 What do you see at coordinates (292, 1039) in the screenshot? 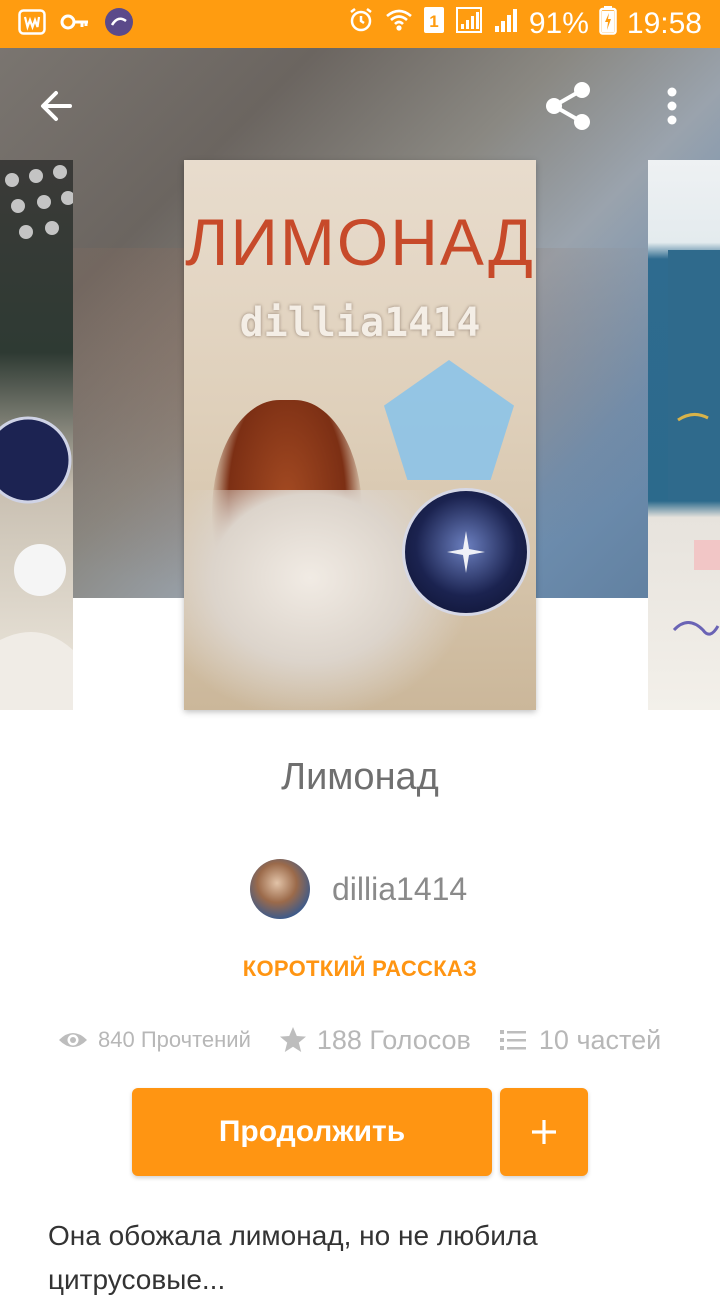
I see `star-icon` at bounding box center [292, 1039].